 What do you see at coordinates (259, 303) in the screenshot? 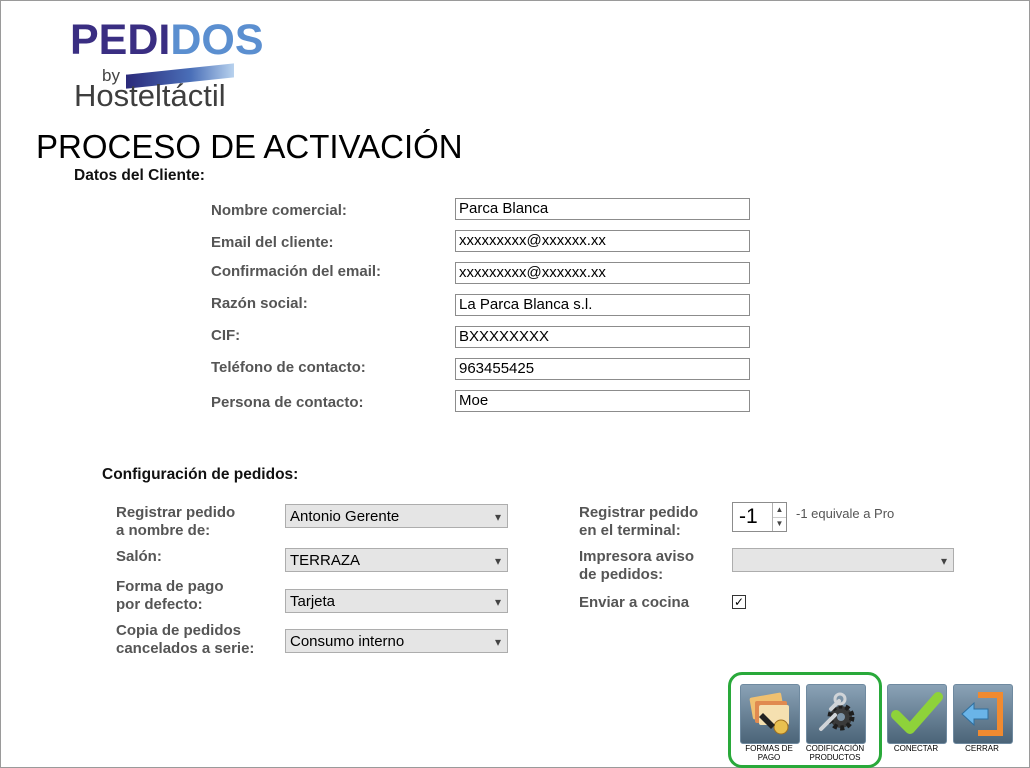
I see `razon-social-label: Razón social:` at bounding box center [259, 303].